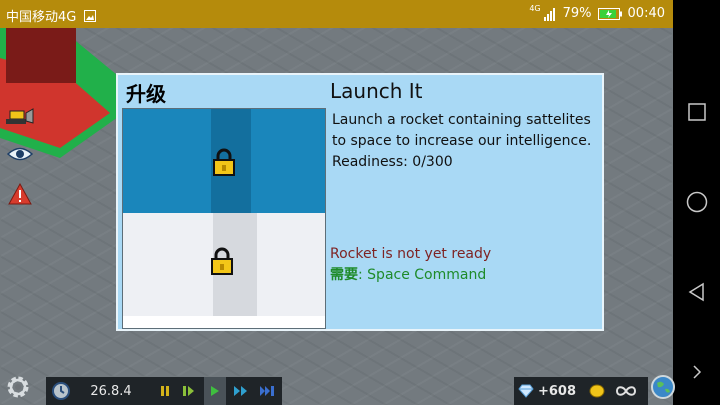  I want to click on play-icon, so click(215, 391).